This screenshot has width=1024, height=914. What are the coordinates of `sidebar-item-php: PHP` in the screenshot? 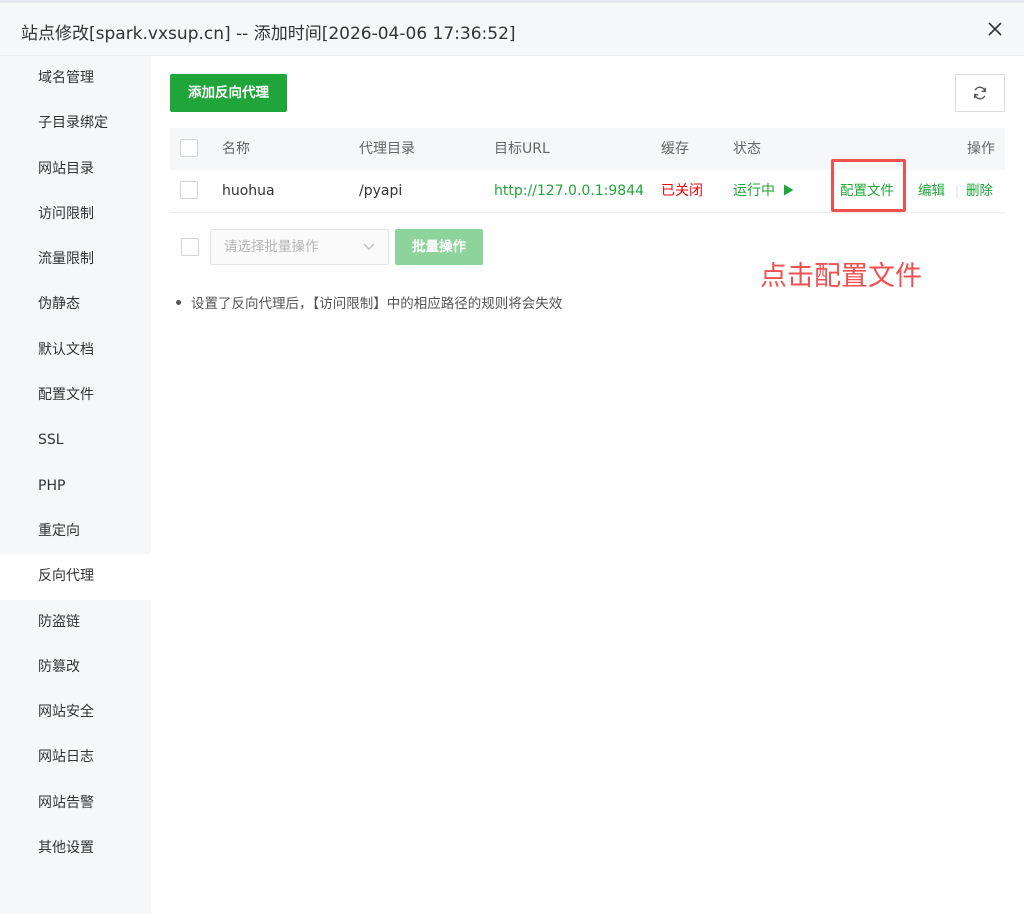 It's located at (75, 486).